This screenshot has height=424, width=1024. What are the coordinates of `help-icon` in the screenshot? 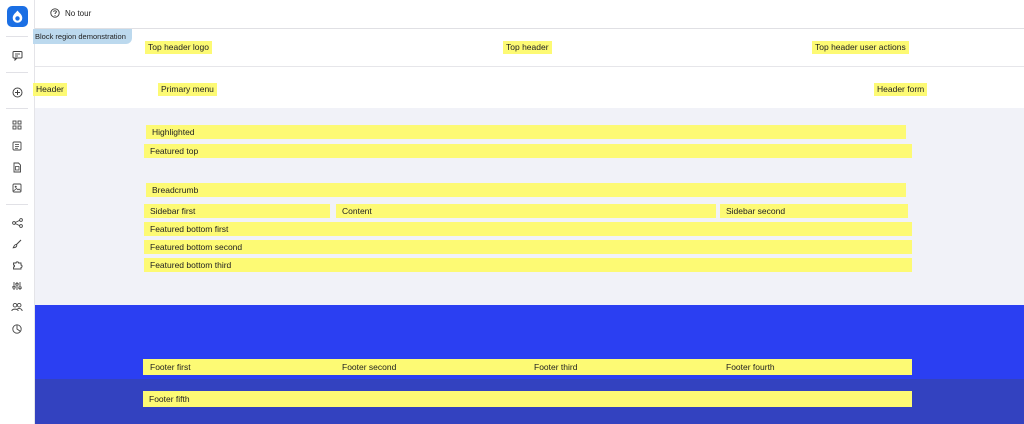 It's located at (55, 13).